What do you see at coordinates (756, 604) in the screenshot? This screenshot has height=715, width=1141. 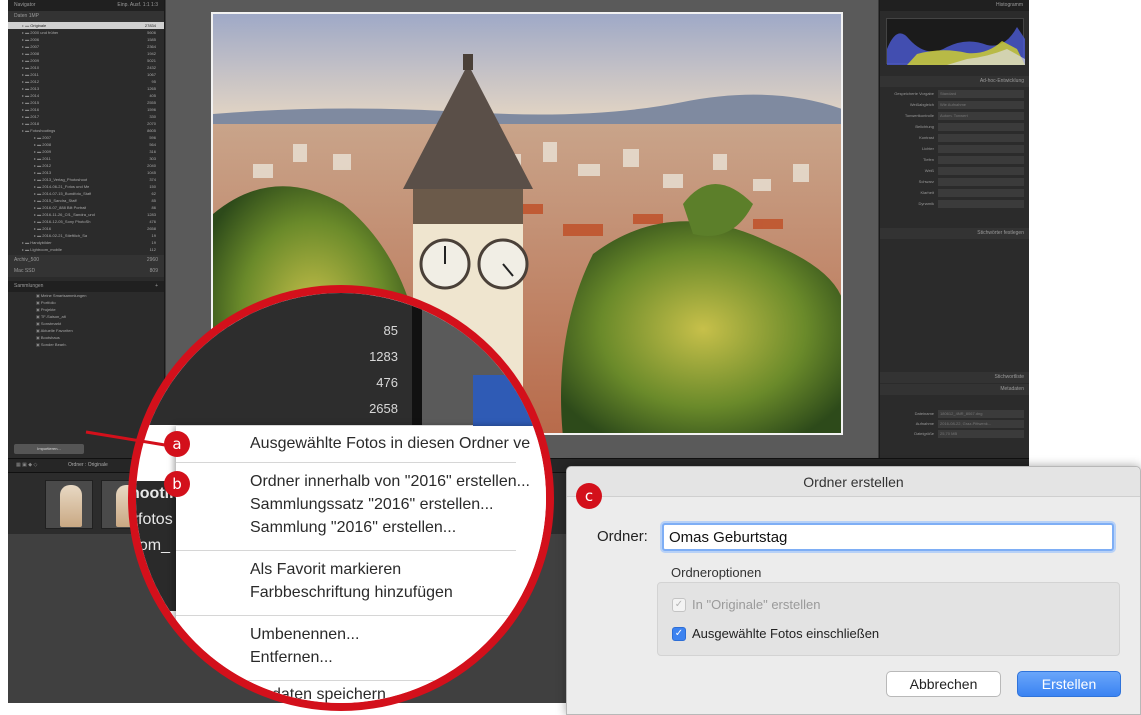 I see `option-create-in-originals-label: In "Originale" erstellen` at bounding box center [756, 604].